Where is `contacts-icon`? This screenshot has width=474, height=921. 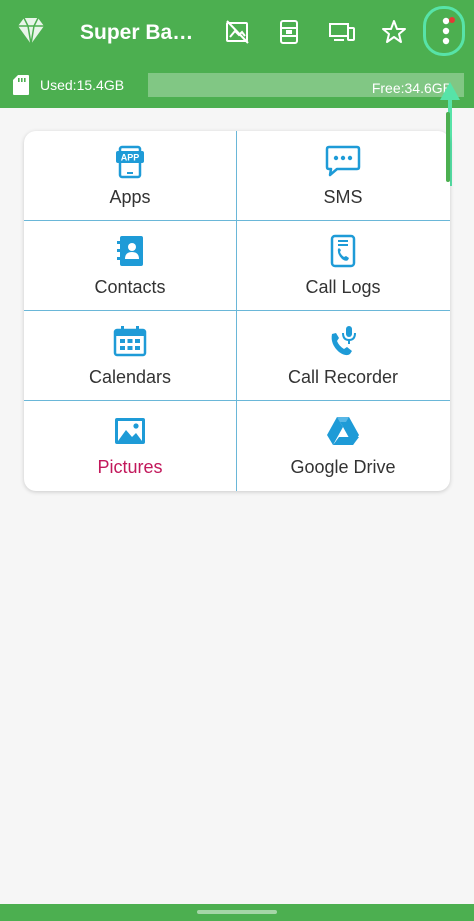 contacts-icon is located at coordinates (130, 251).